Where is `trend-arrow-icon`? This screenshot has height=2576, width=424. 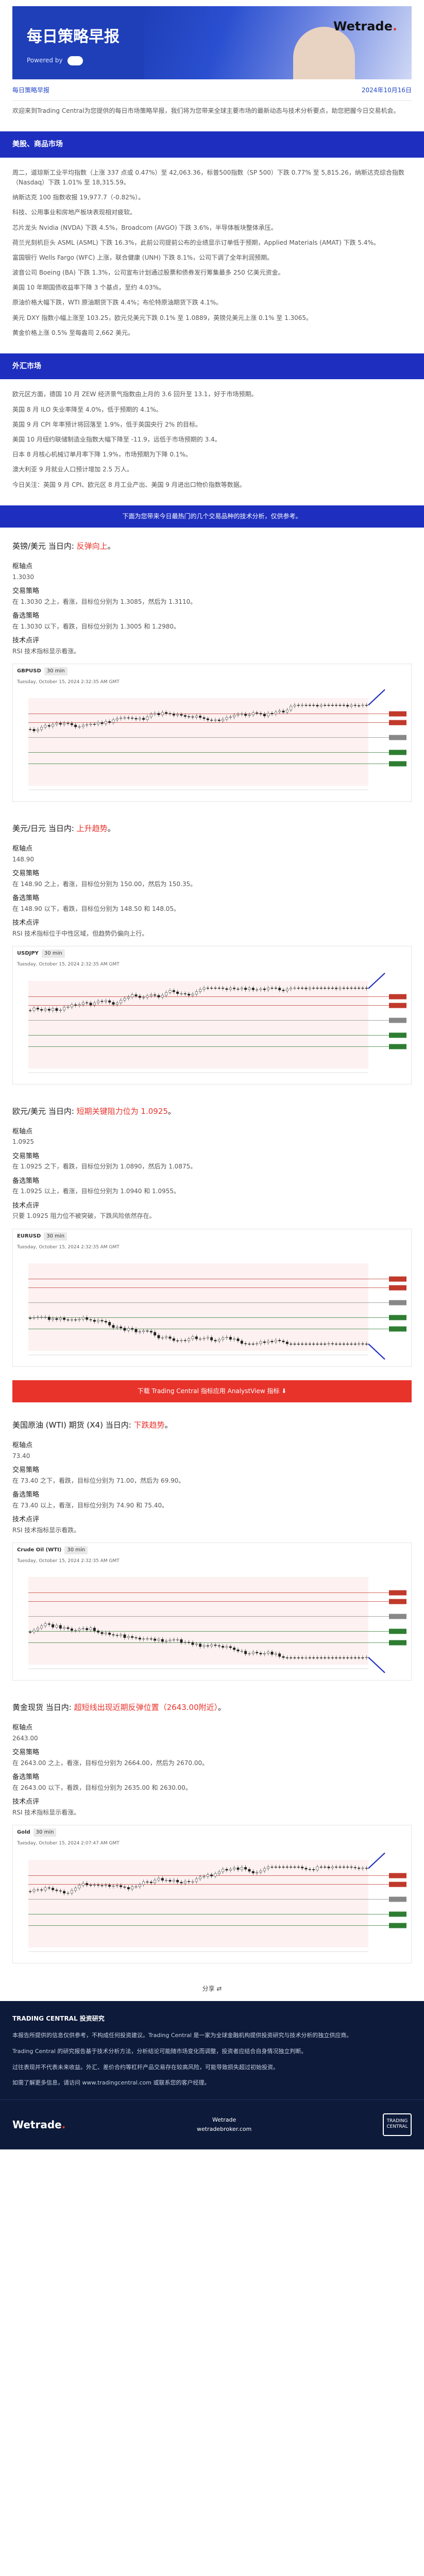 trend-arrow-icon is located at coordinates (376, 1351).